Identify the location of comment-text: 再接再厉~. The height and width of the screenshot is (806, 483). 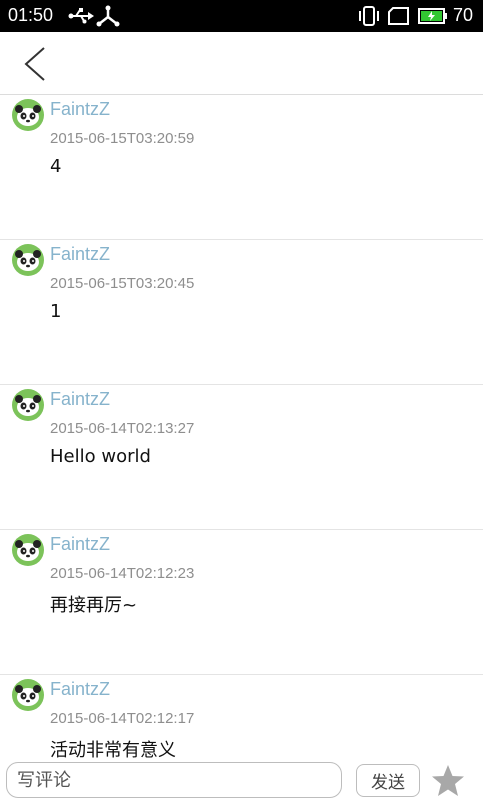
(94, 605).